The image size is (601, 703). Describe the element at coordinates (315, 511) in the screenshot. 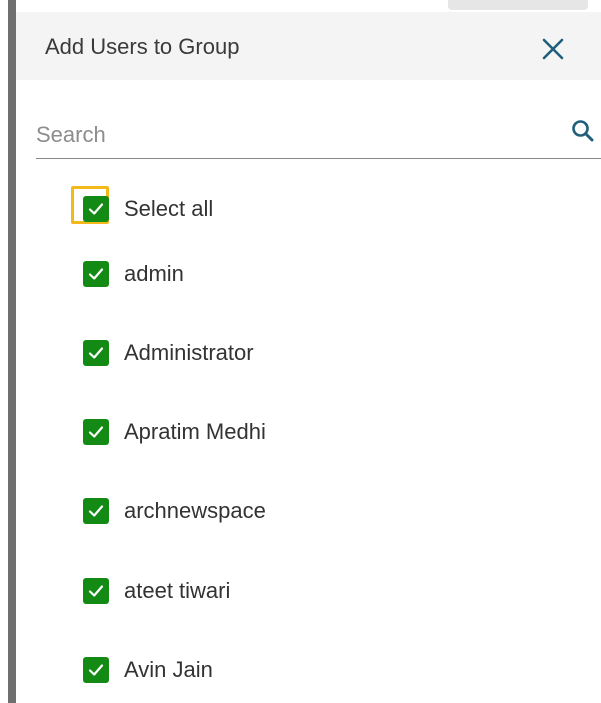

I see `list-item: archnewspace` at that location.